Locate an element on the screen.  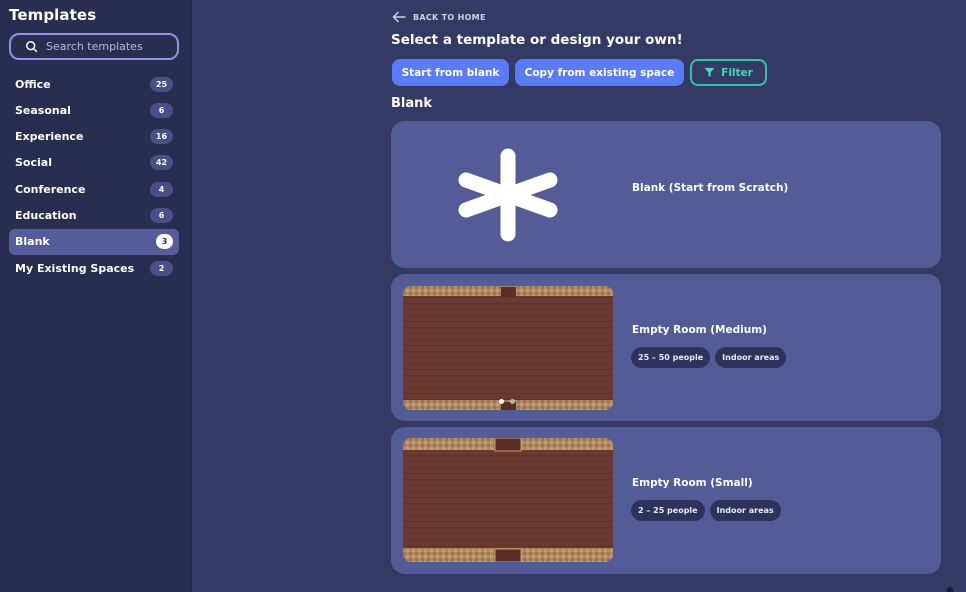
category-item-social: Social 42 is located at coordinates (94, 163).